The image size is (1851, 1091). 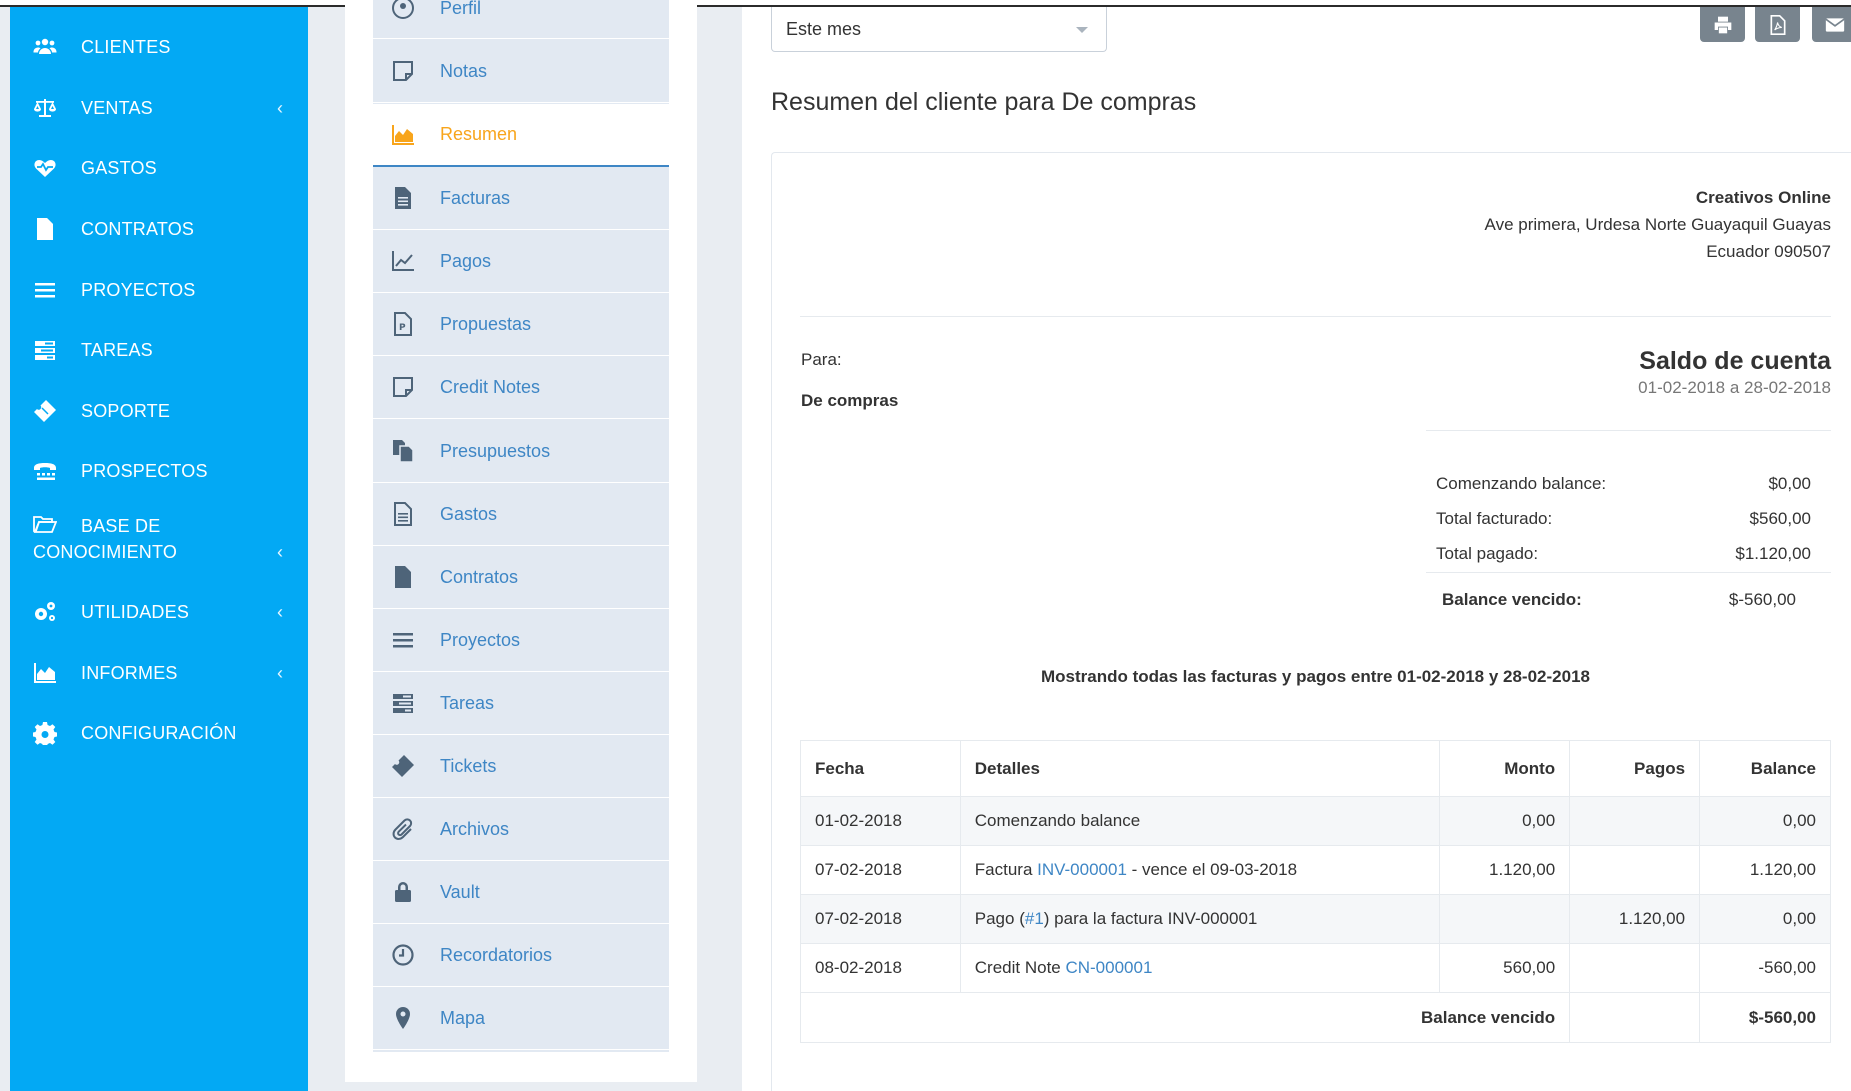 I want to click on line-chart-icon, so click(x=403, y=261).